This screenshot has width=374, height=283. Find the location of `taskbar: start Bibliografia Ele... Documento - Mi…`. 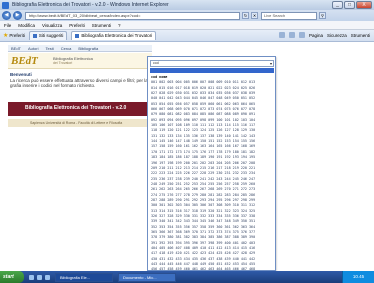

taskbar: start Bibliografia Ele... Documento - Mi… is located at coordinates (187, 277).